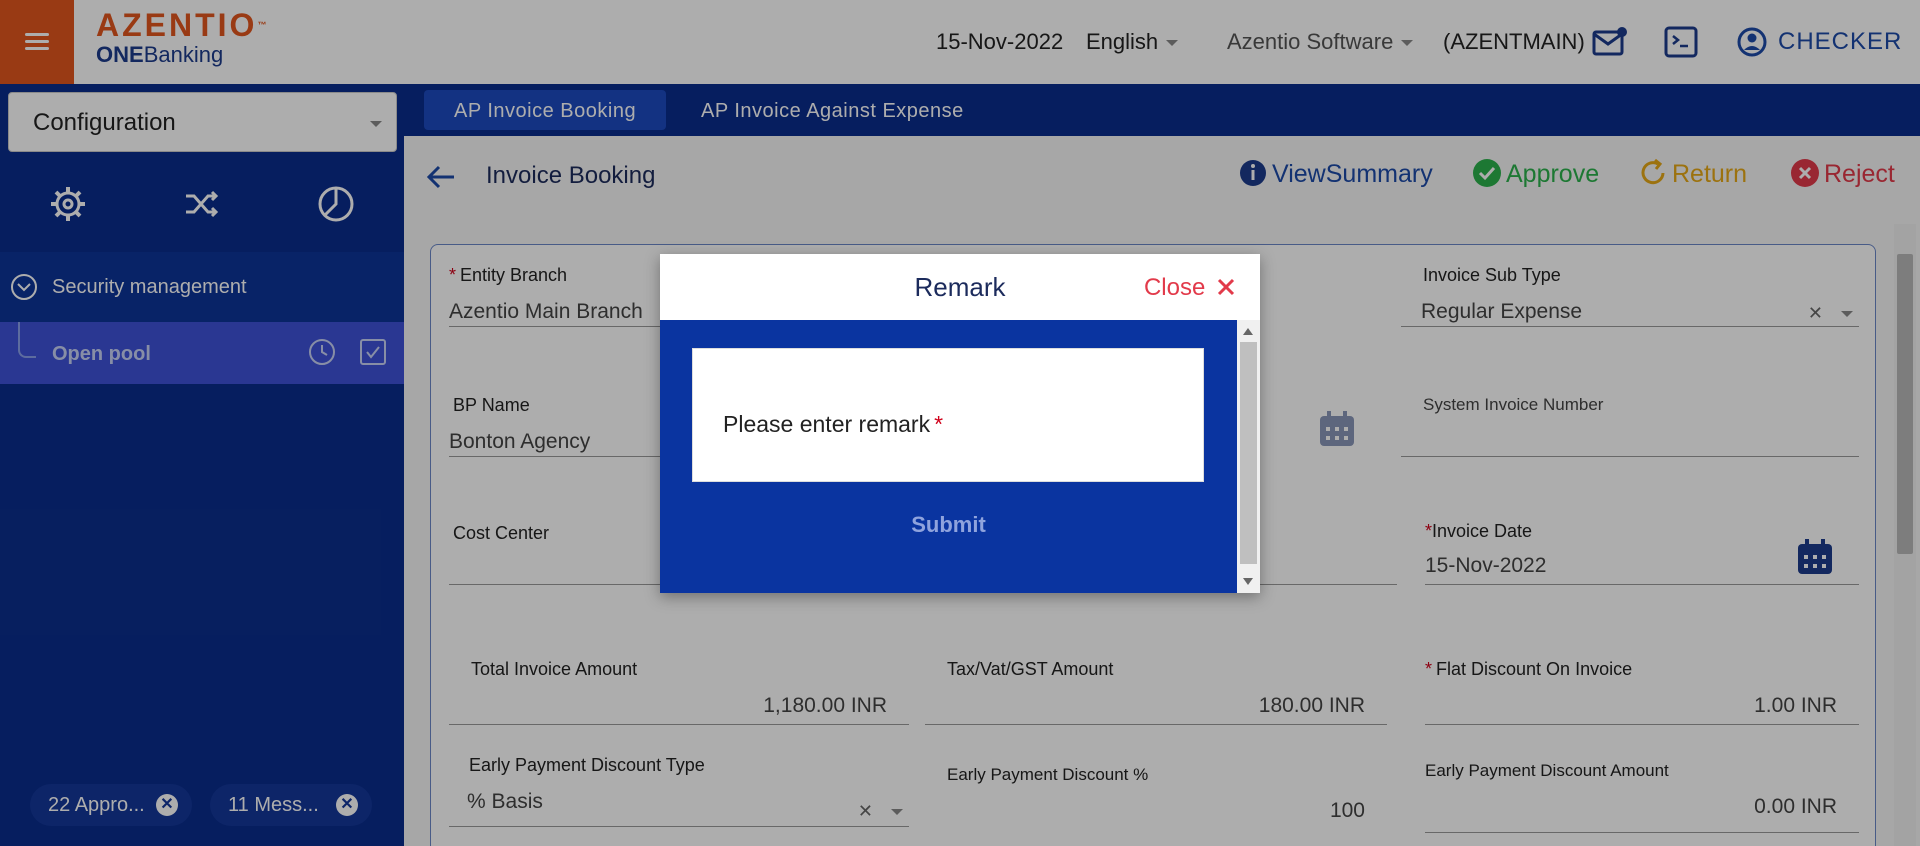  I want to click on close-button: Close, so click(1190, 288).